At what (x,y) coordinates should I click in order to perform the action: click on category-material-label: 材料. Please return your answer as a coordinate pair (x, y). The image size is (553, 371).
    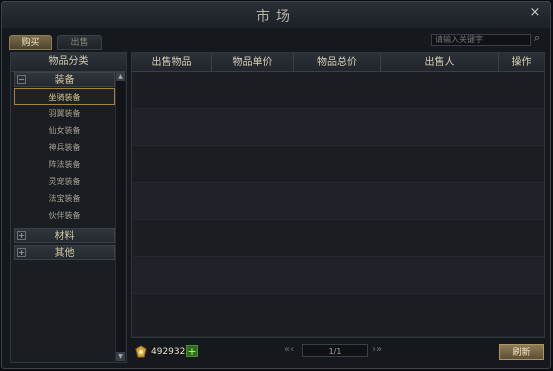
    Looking at the image, I should click on (64, 236).